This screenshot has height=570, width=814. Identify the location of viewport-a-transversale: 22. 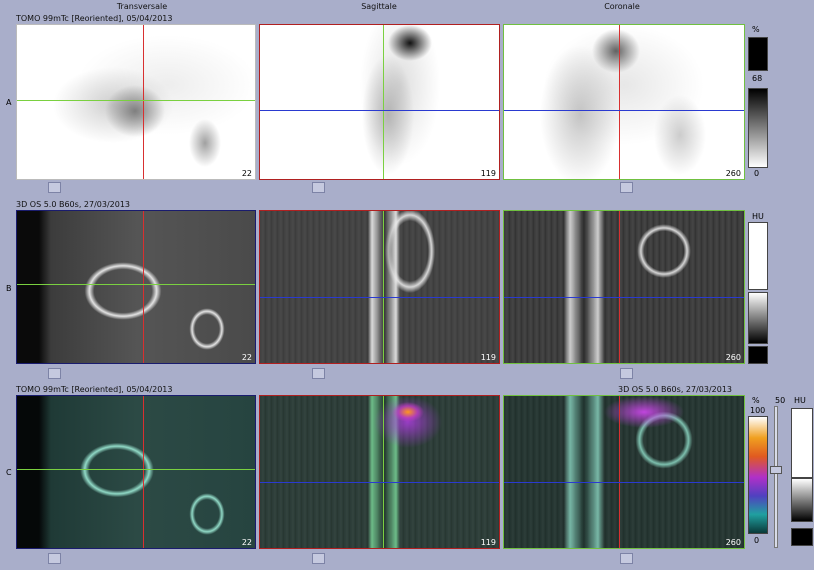
(136, 102).